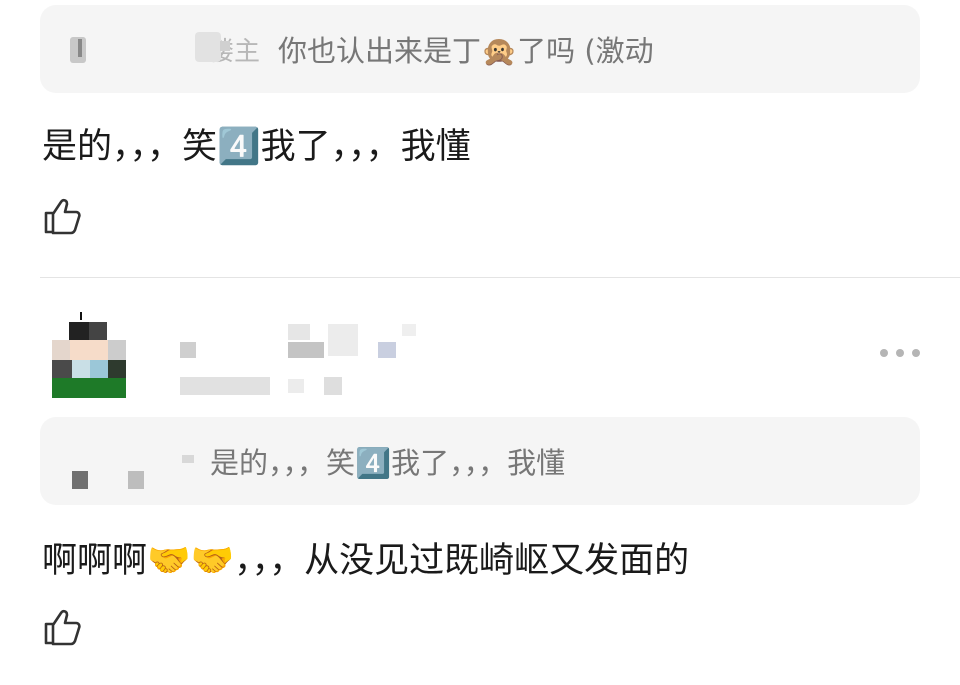  I want to click on divider, so click(500, 277).